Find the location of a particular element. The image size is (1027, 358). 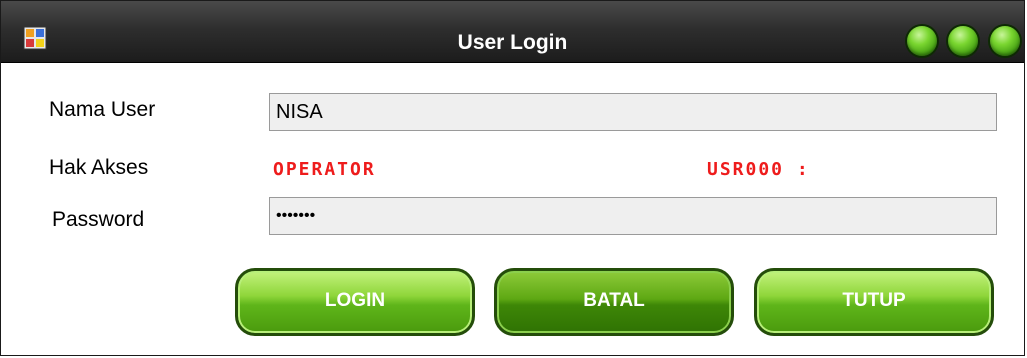

window-title: User Login is located at coordinates (512, 42).